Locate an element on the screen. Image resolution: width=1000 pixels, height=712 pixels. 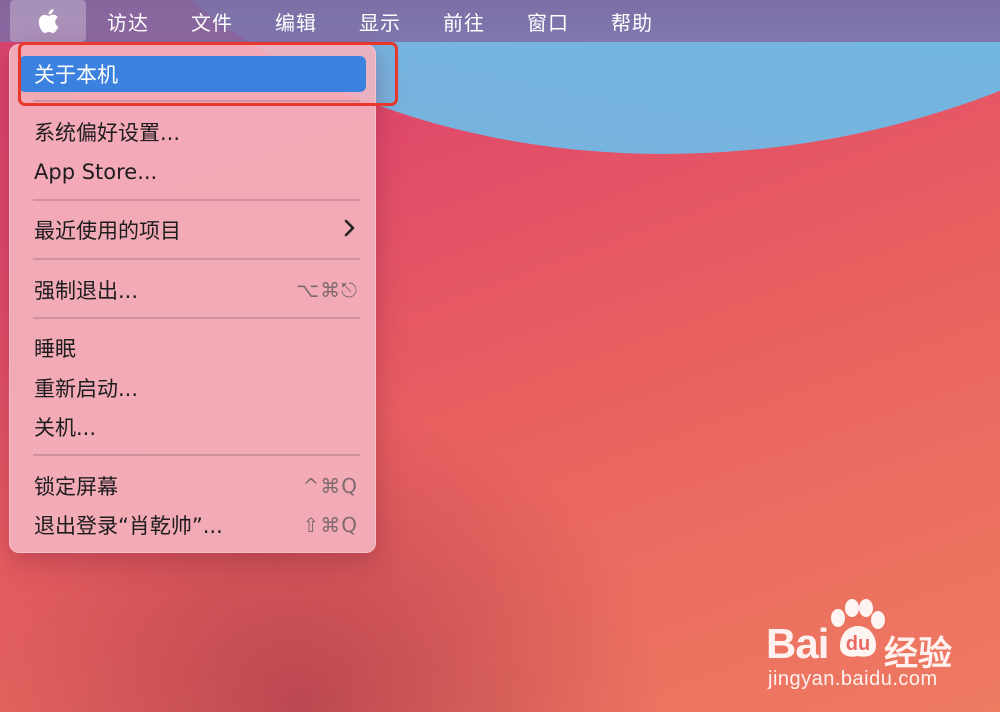
menu-item-log-out: 退出登录“肖乾帅”... ⇧⌘Q is located at coordinates (192, 525).